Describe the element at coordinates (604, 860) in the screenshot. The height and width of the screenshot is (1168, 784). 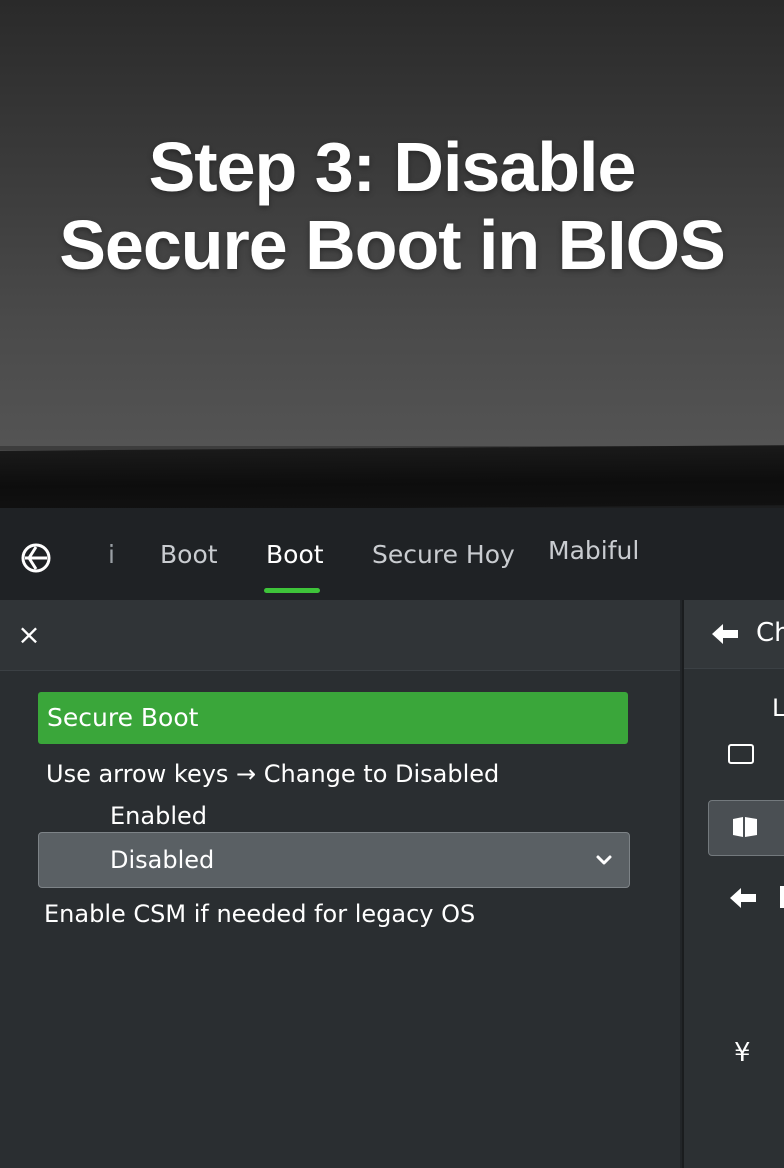
I see `chevron-down-icon` at that location.